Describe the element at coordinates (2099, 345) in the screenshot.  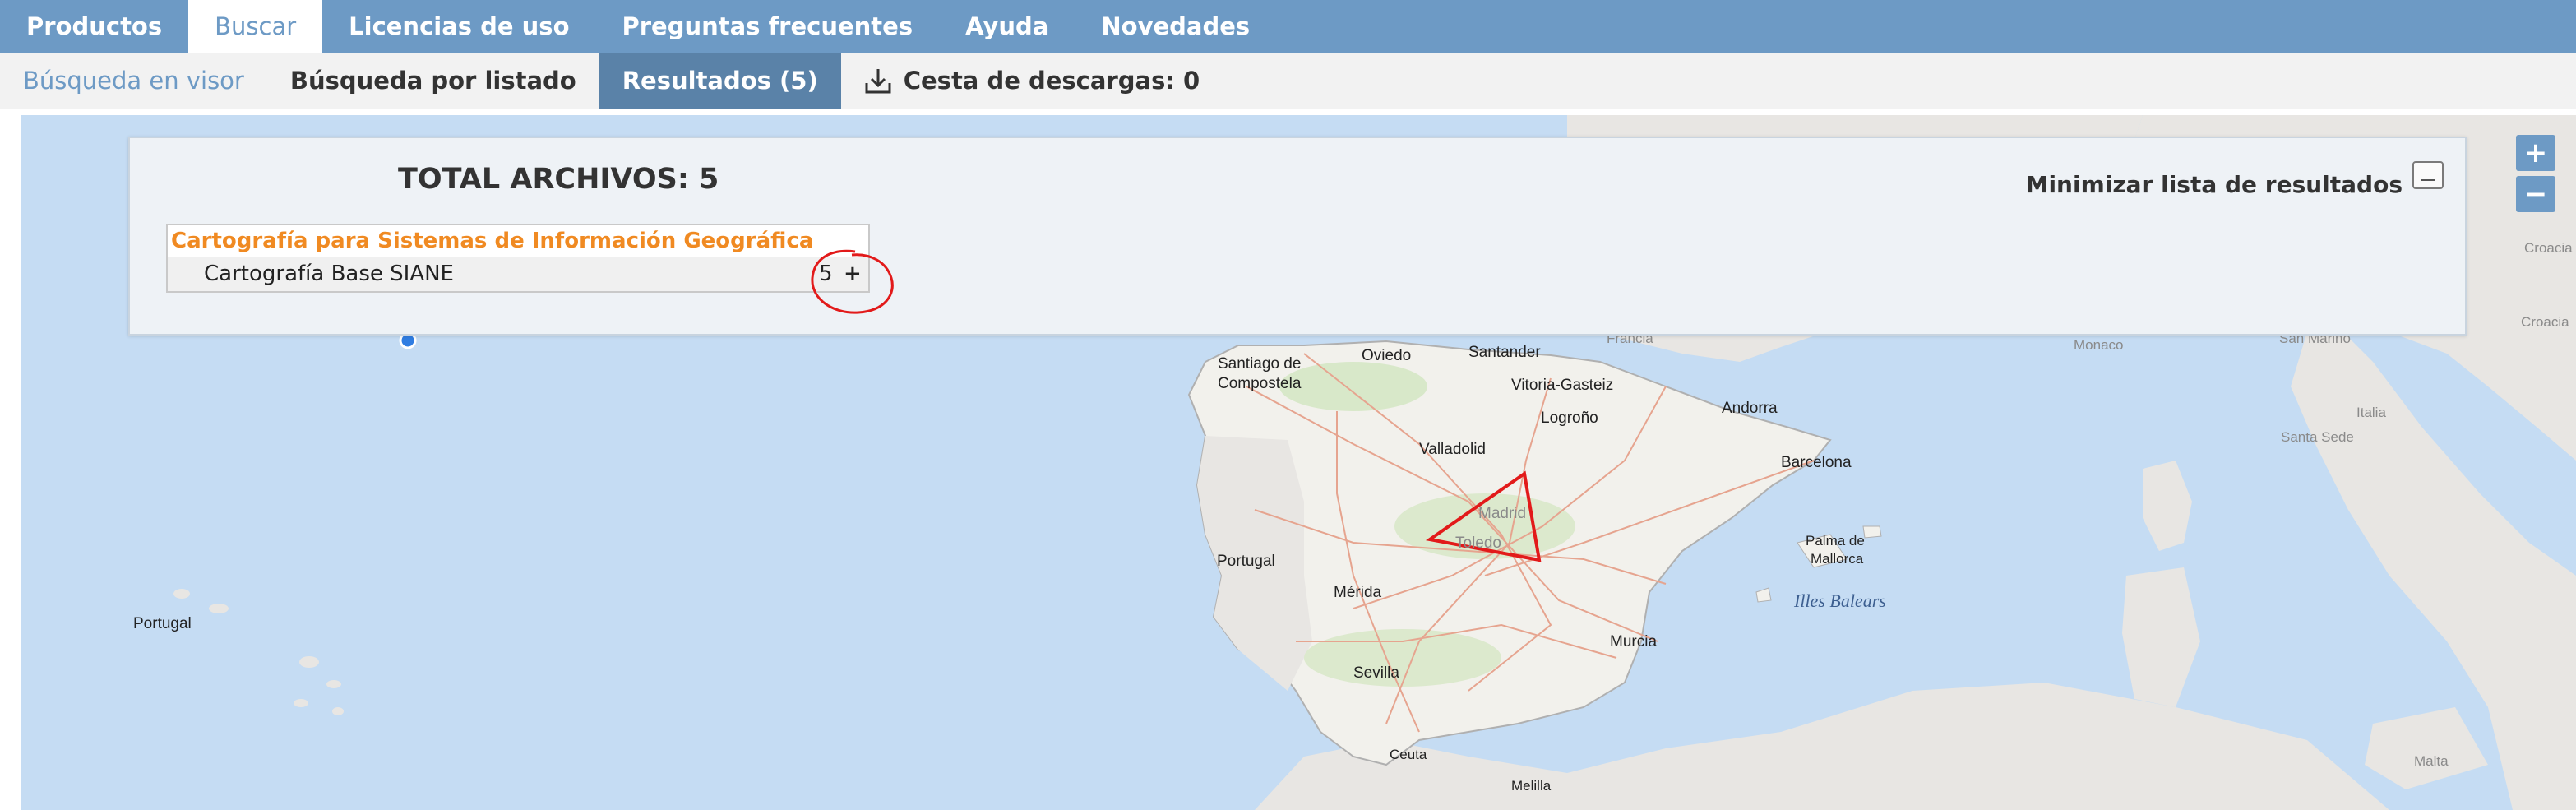
I see `label-monaco: Monaco` at that location.